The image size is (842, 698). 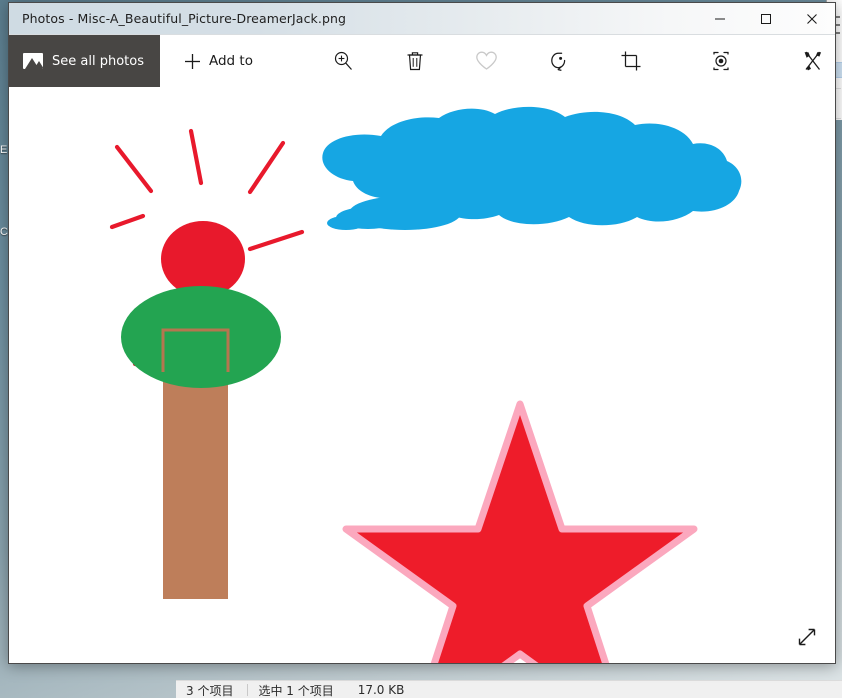 I want to click on close-icon, so click(x=812, y=18).